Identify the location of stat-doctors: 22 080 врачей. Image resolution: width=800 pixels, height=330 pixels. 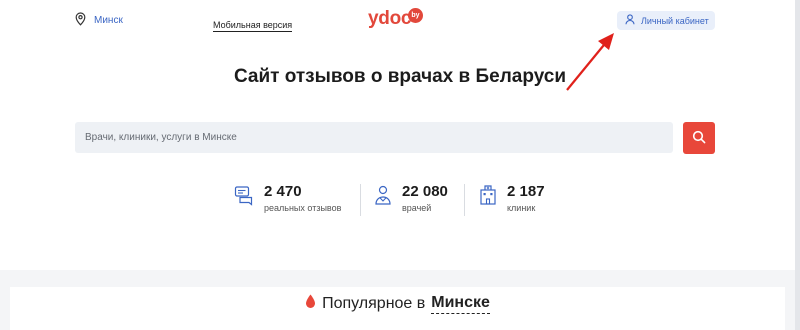
(411, 200).